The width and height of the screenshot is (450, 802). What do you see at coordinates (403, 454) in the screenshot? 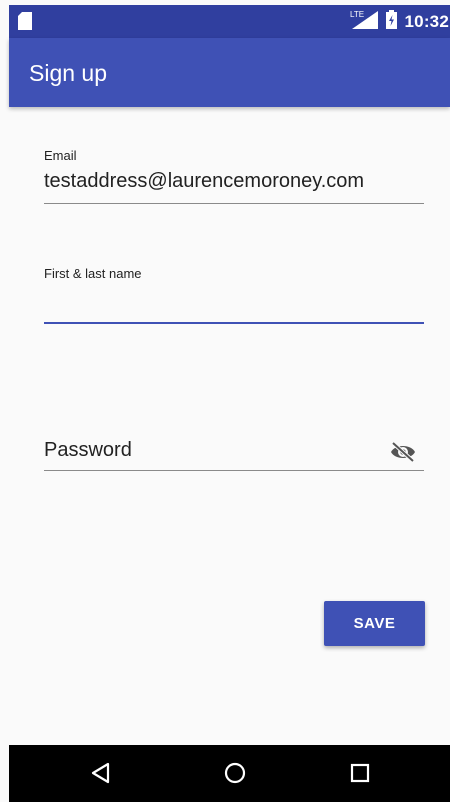
I see `visibility-off-icon` at bounding box center [403, 454].